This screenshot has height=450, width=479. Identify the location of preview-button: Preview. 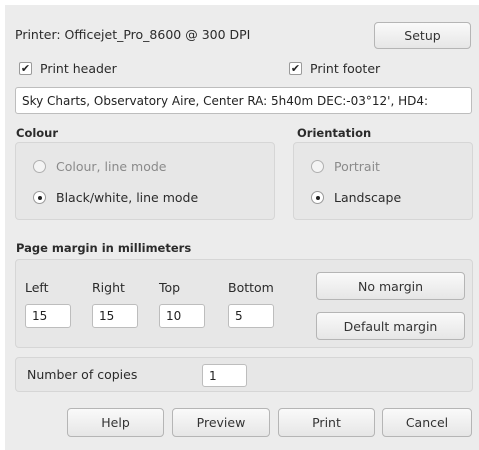
(221, 422).